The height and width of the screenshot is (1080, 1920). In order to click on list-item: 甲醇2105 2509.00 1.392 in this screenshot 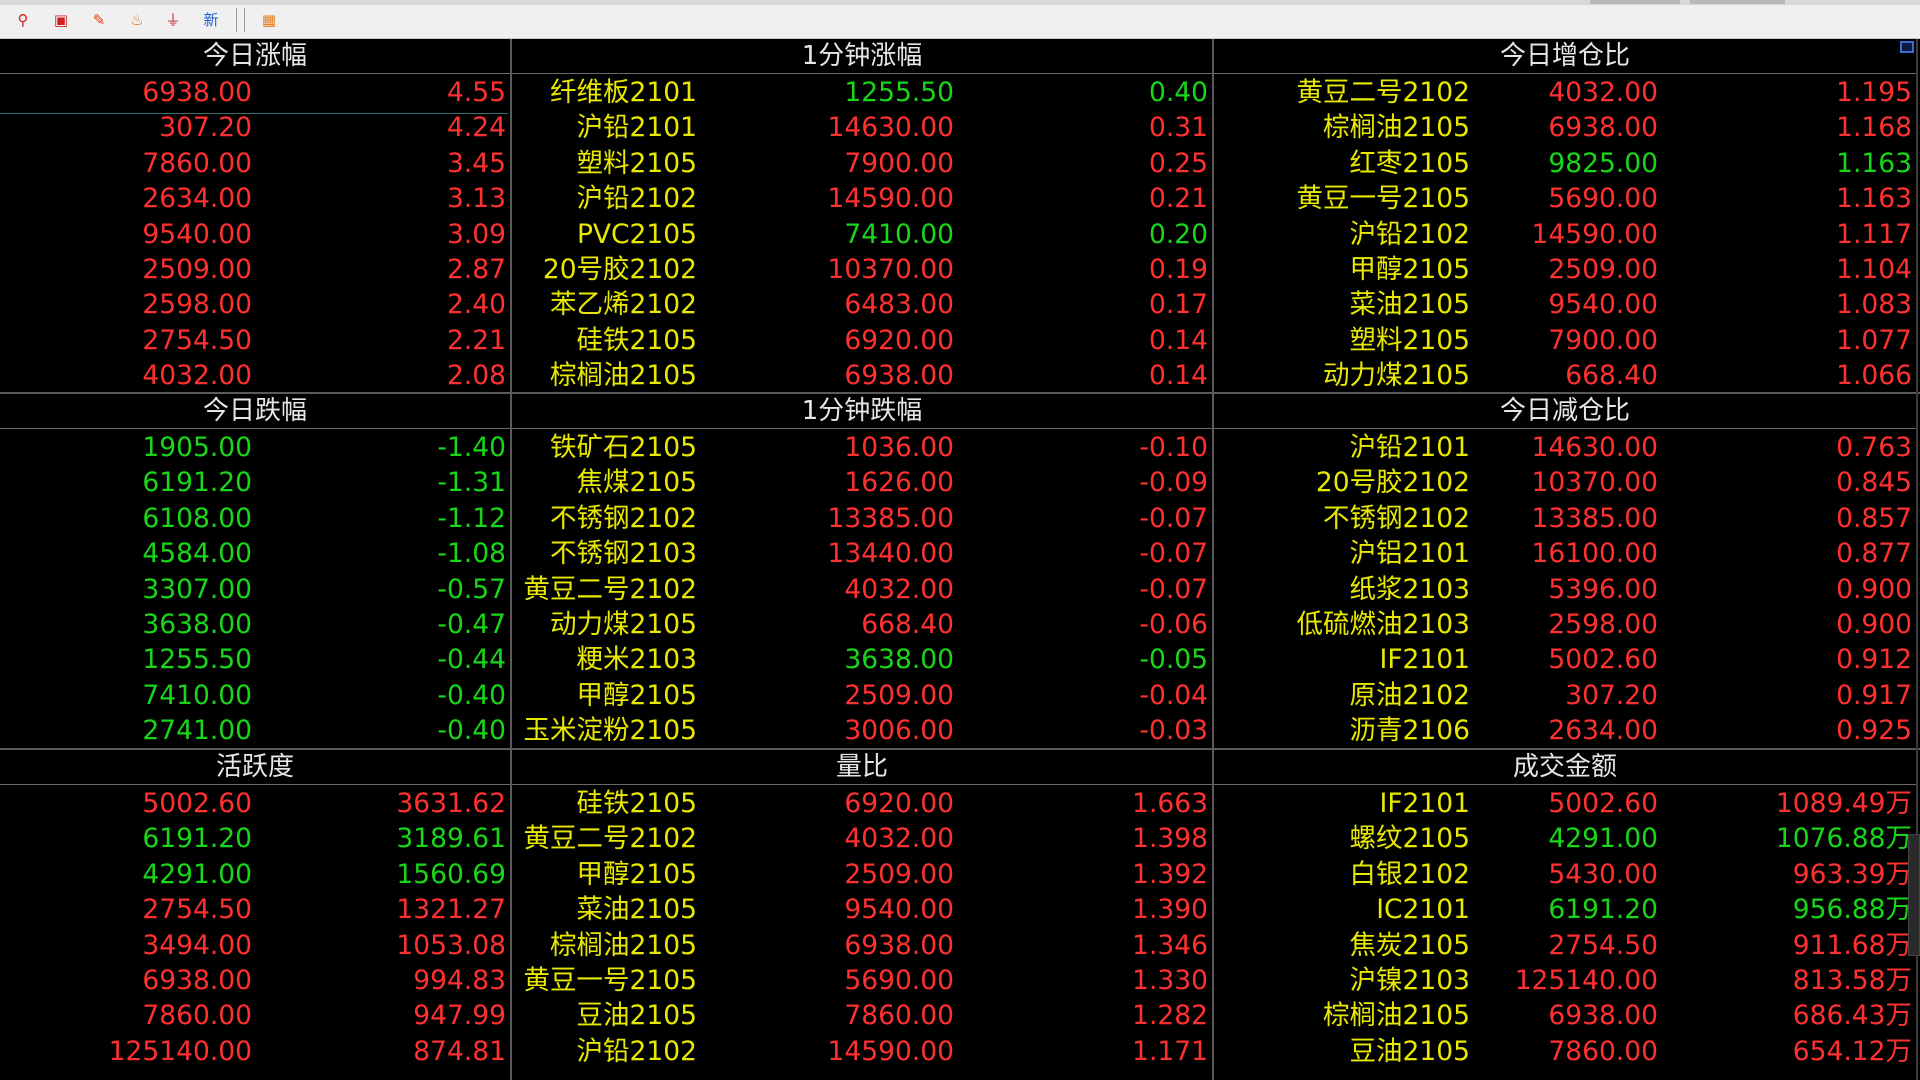, I will do `click(862, 874)`.